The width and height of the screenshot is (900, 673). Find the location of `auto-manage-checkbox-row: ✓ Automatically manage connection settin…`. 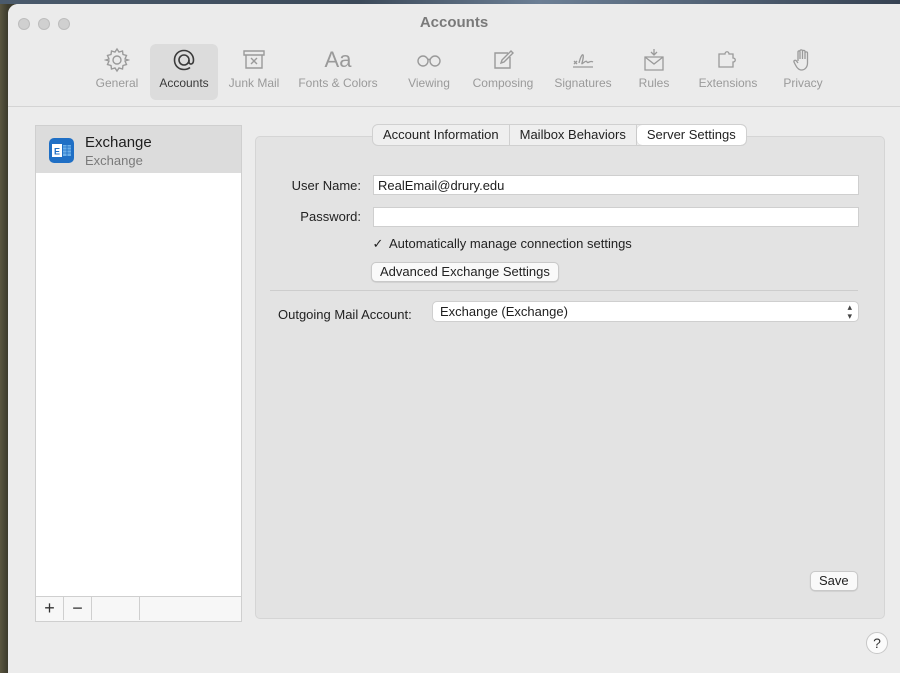

auto-manage-checkbox-row: ✓ Automatically manage connection settin… is located at coordinates (501, 244).